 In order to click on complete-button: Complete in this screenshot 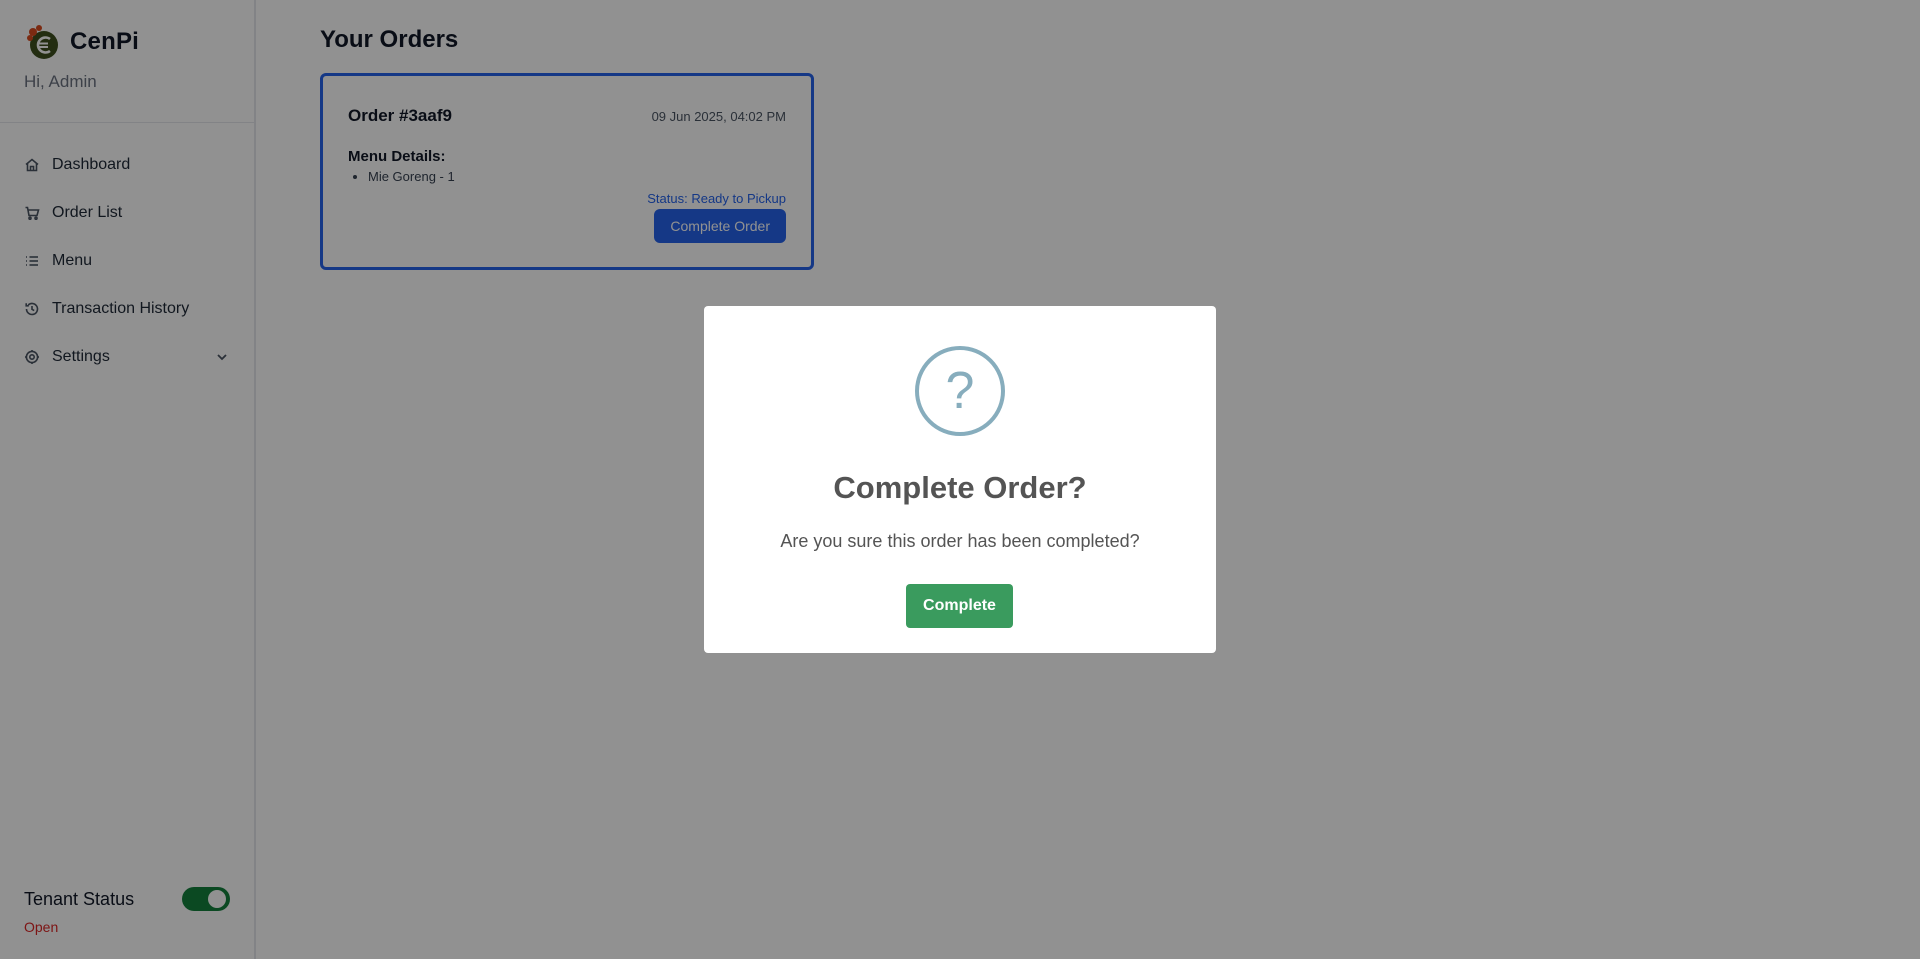, I will do `click(959, 606)`.